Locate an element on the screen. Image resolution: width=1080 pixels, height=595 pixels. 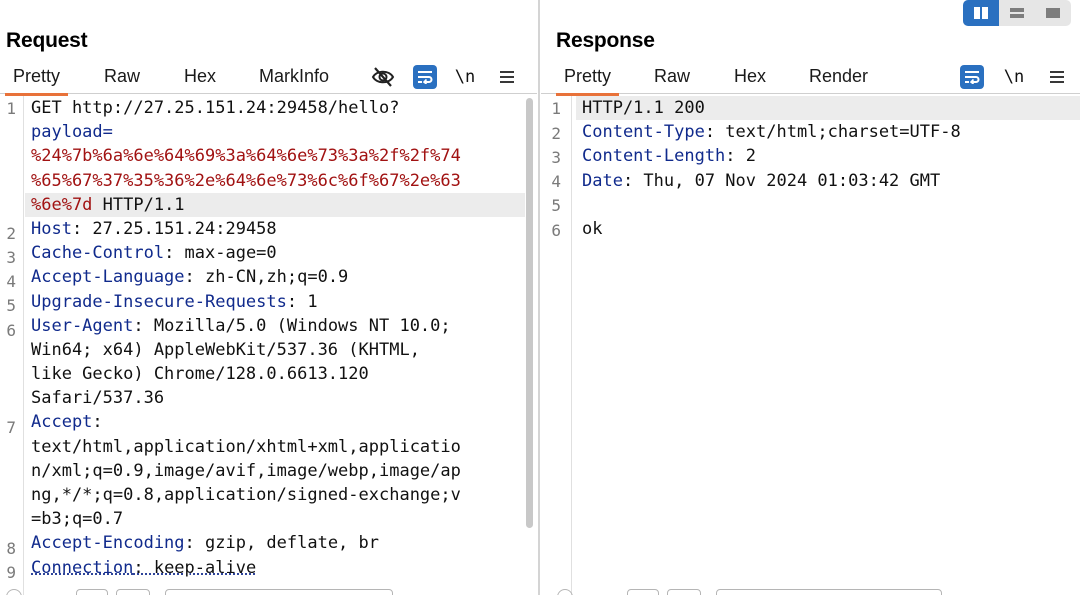
split-horizontal-icon is located at coordinates (1017, 13).